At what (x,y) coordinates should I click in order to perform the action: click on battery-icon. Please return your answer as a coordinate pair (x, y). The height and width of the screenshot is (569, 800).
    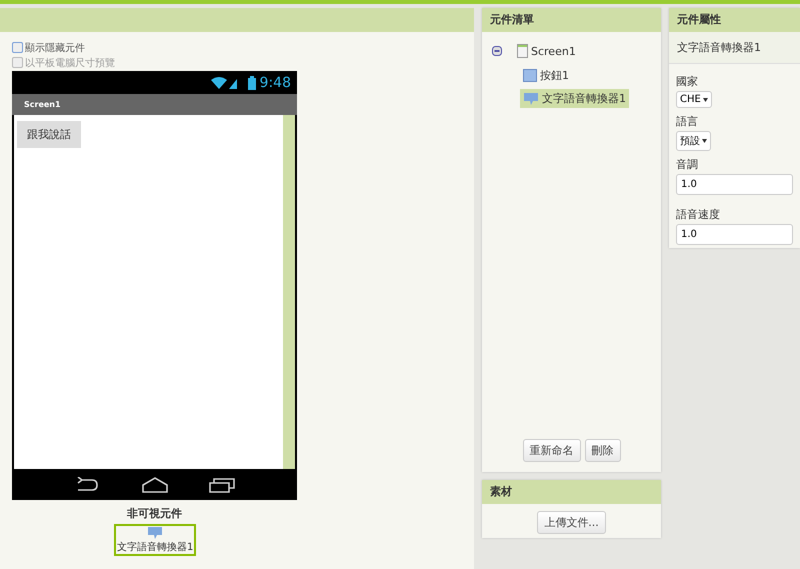
    Looking at the image, I should click on (252, 83).